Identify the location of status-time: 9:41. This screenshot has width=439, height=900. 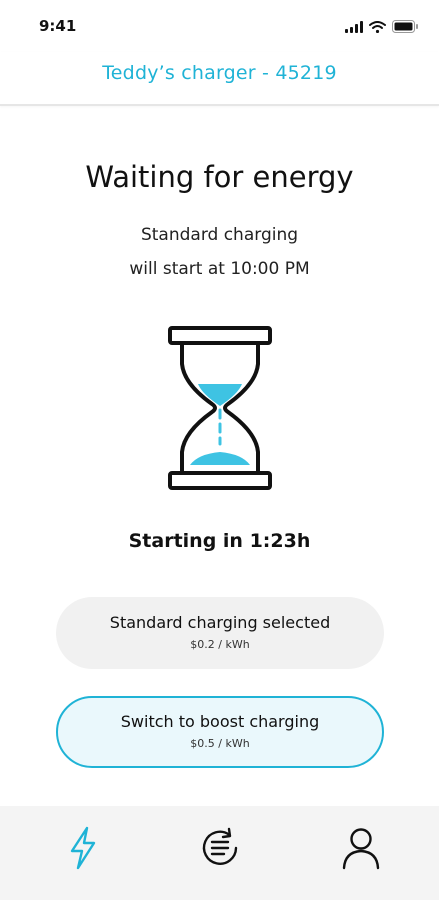
(58, 26).